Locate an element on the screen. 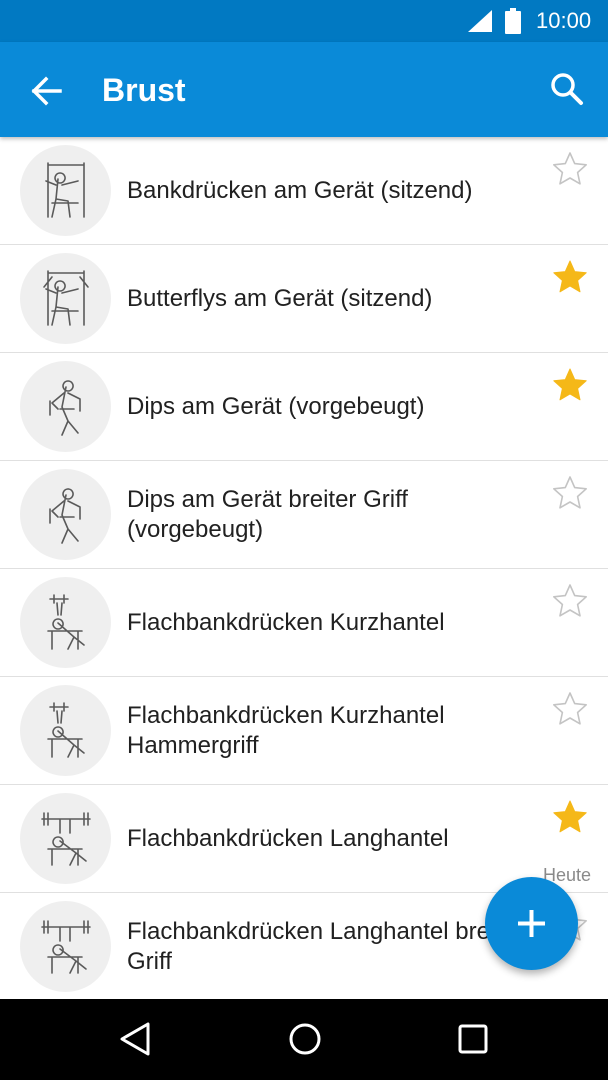 The width and height of the screenshot is (608, 1080). back-arrow-icon is located at coordinates (47, 91).